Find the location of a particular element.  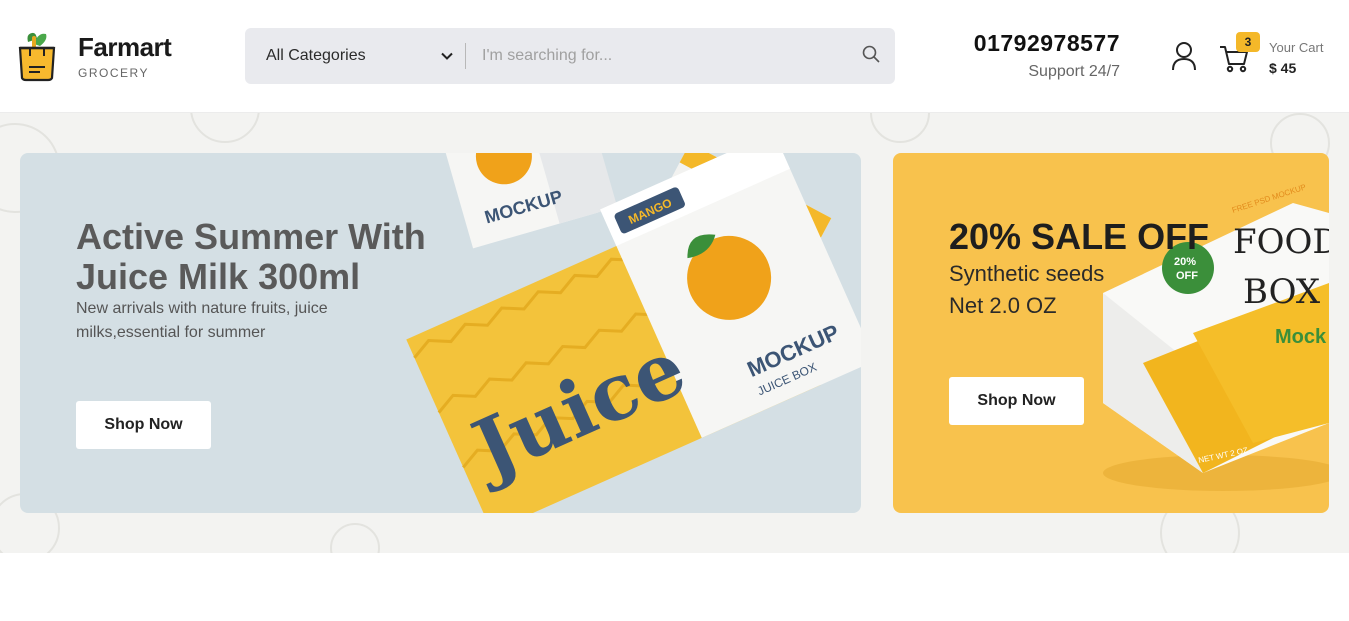

user-icon is located at coordinates (1184, 59).